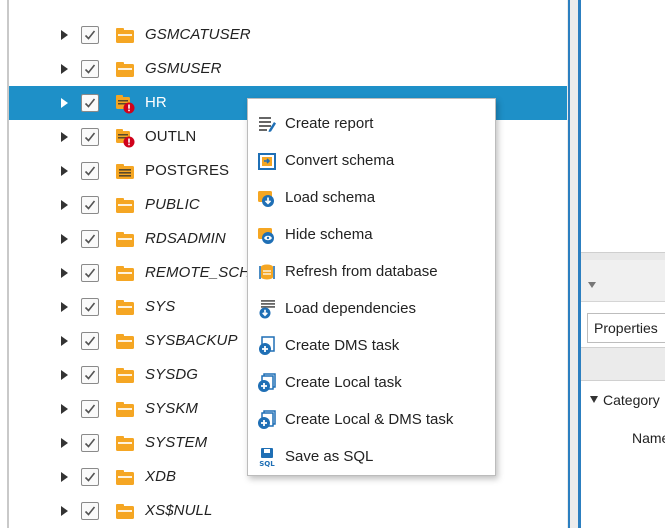 This screenshot has width=665, height=528. What do you see at coordinates (648, 438) in the screenshot?
I see `name-label: Name` at bounding box center [648, 438].